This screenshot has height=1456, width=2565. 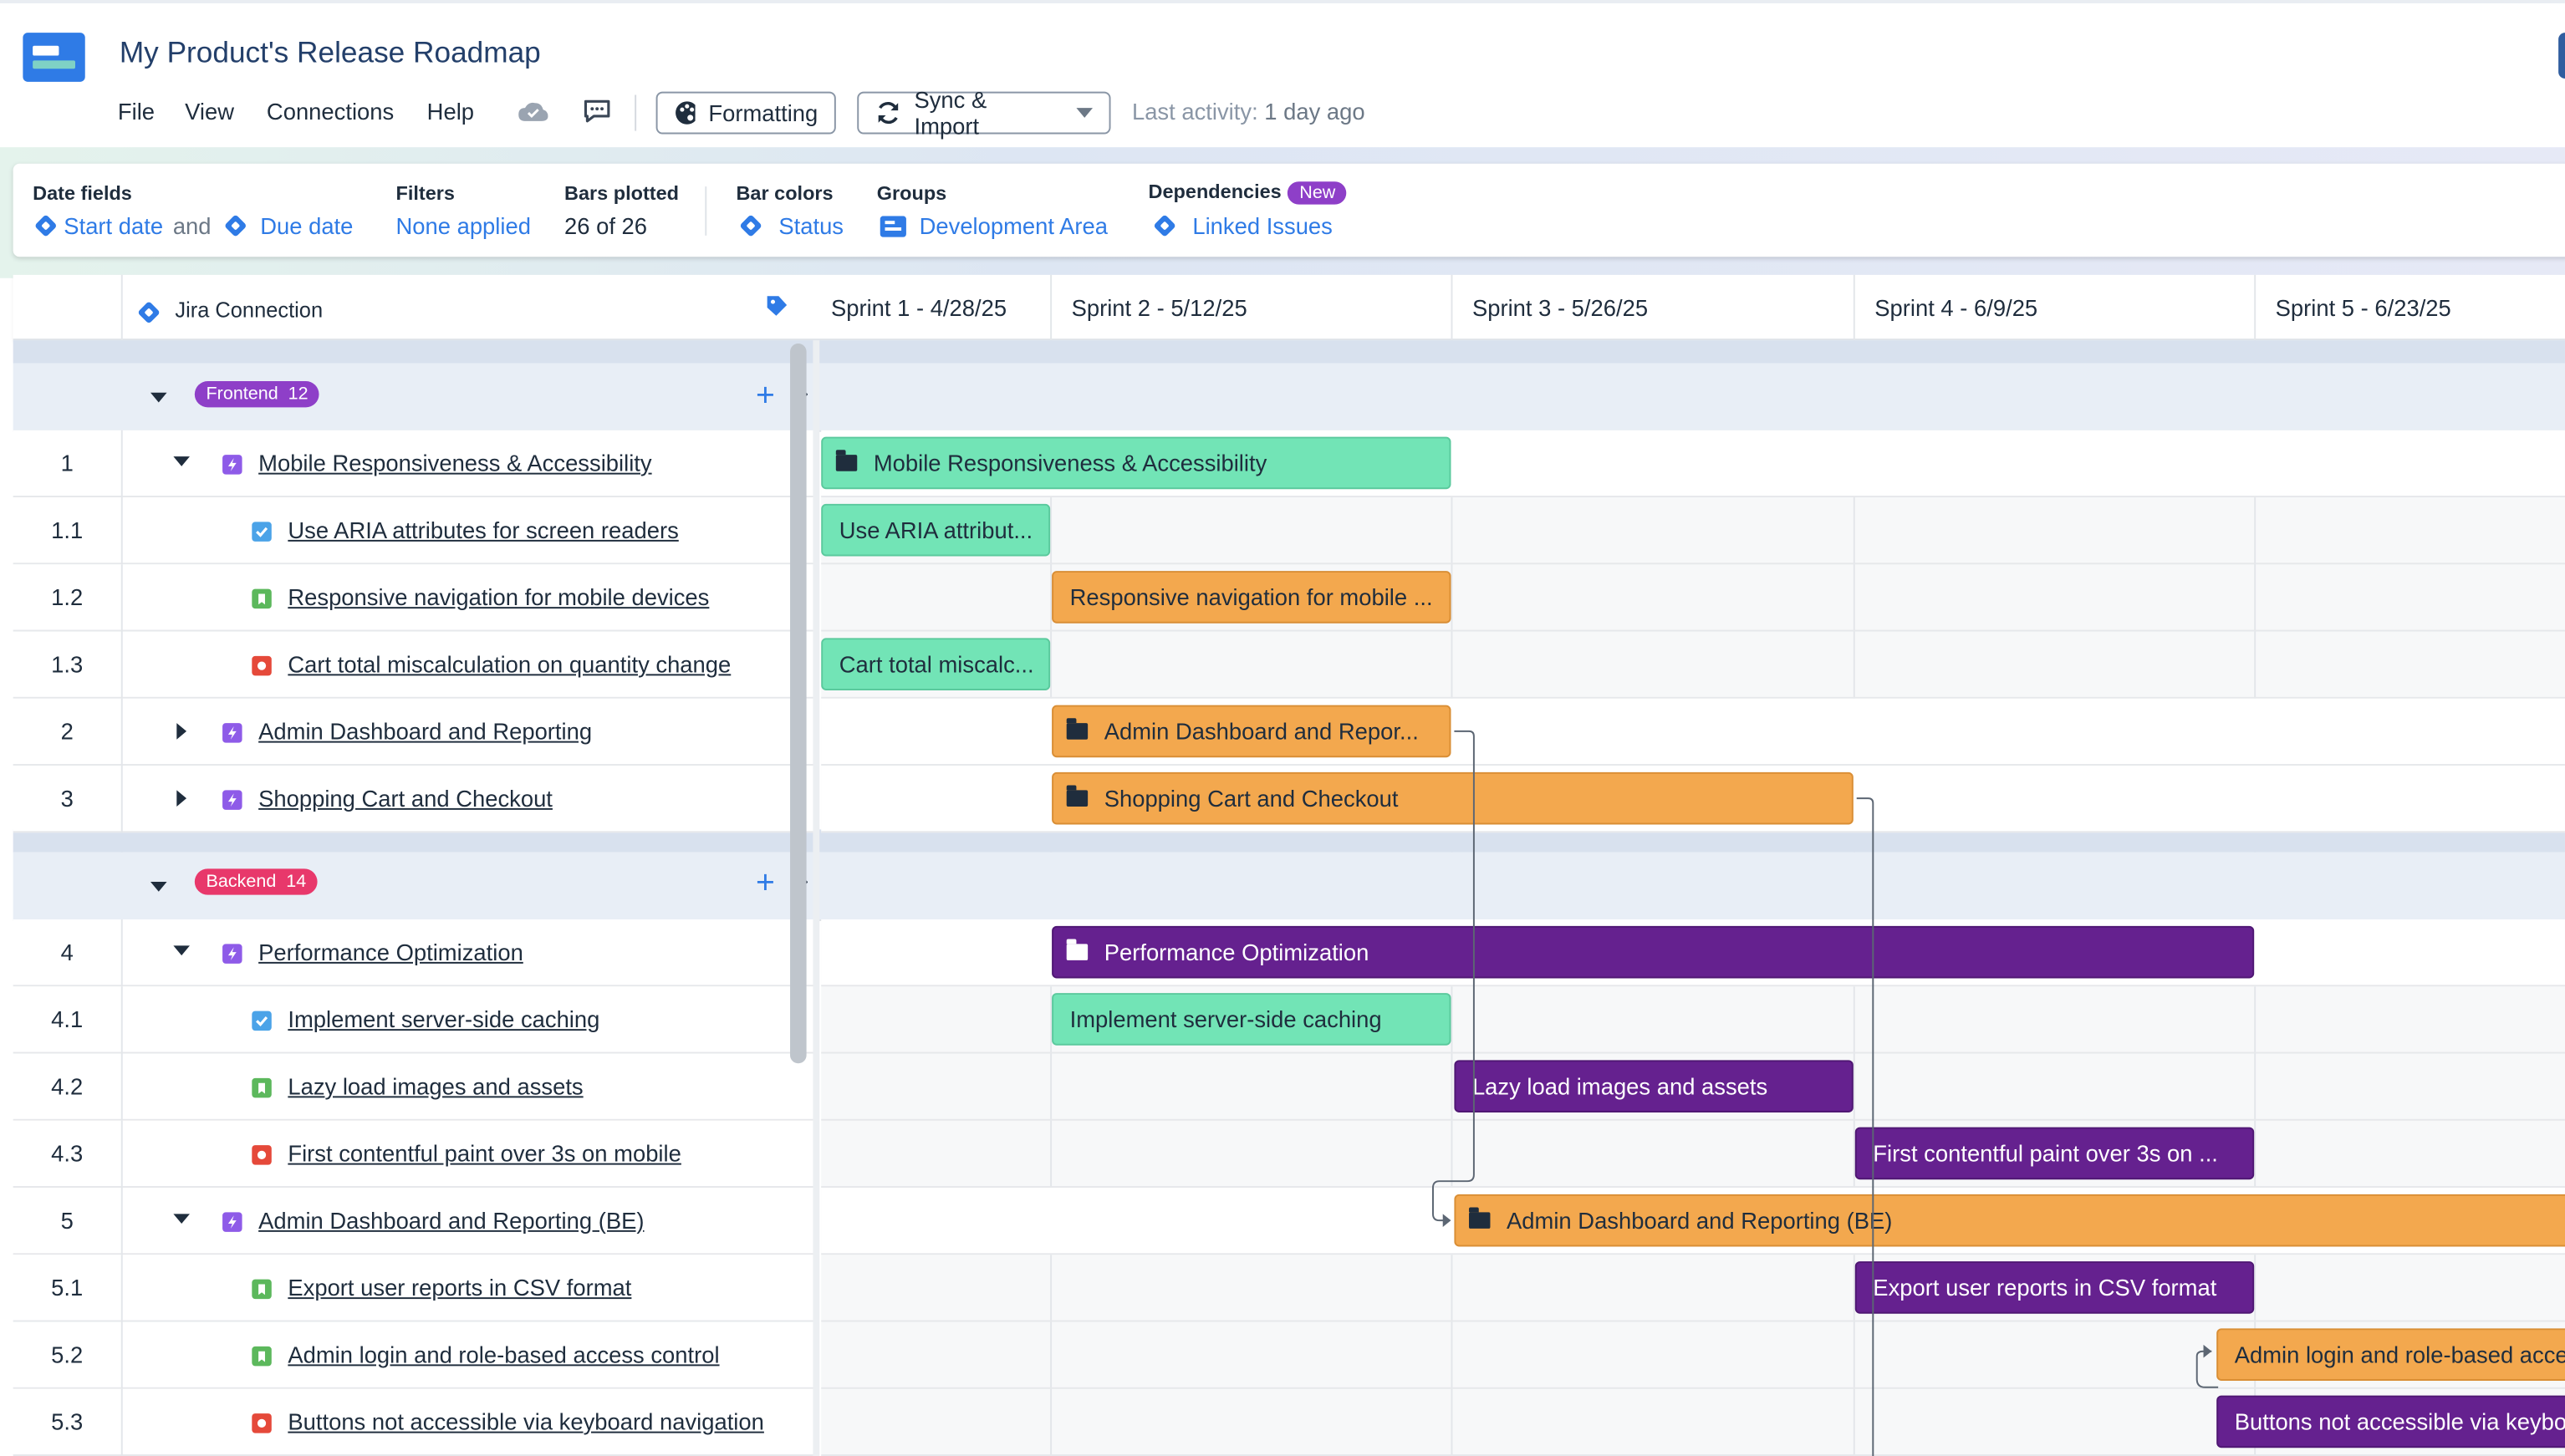 What do you see at coordinates (798, 704) in the screenshot?
I see `vertical-scrollbar` at bounding box center [798, 704].